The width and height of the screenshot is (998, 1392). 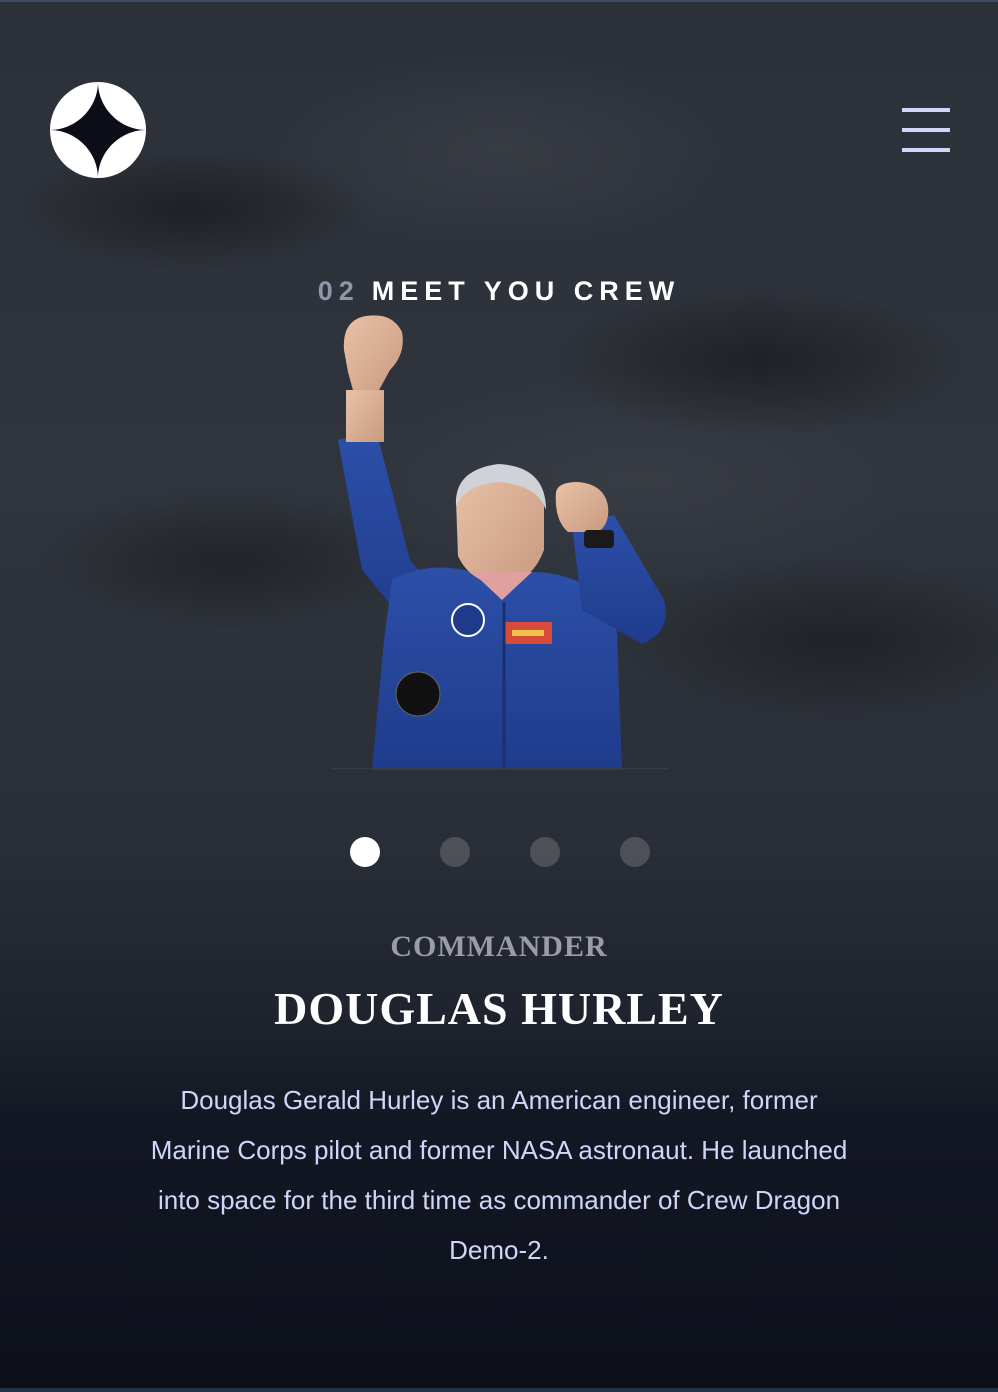 I want to click on site-logo, so click(x=98, y=130).